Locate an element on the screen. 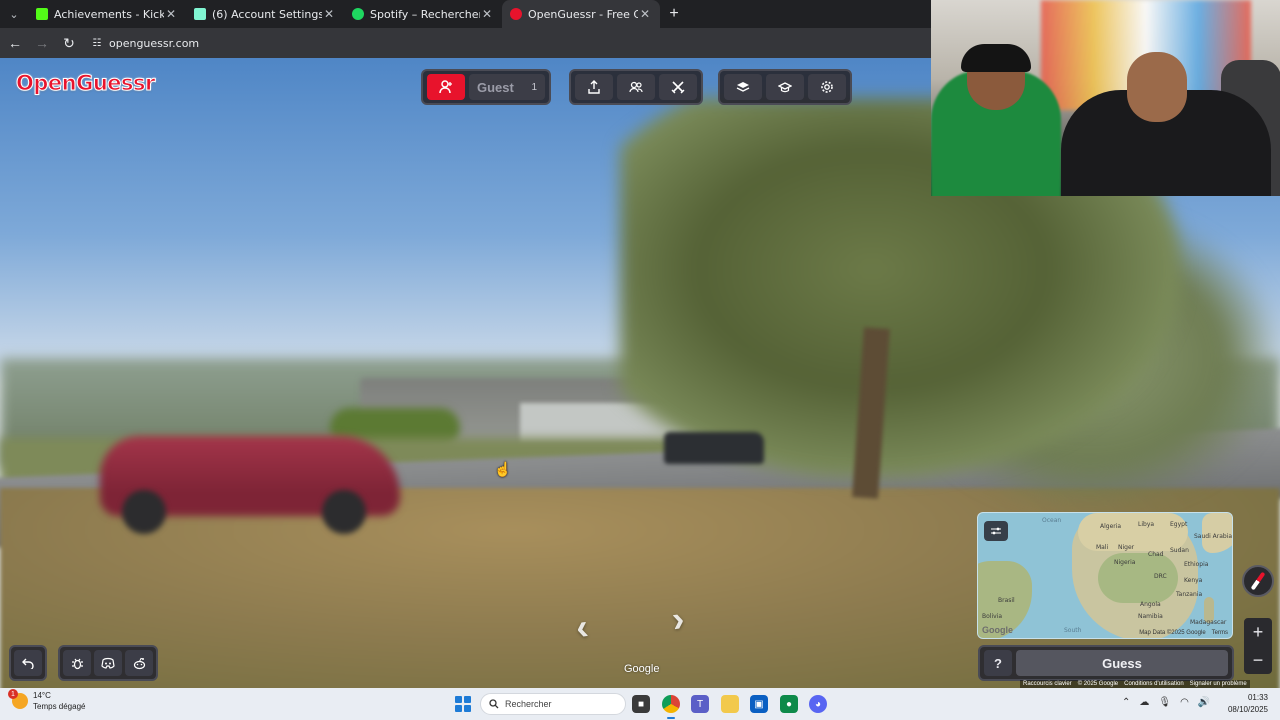 The height and width of the screenshot is (720, 1280). undo-arrow-icon is located at coordinates (28, 663).